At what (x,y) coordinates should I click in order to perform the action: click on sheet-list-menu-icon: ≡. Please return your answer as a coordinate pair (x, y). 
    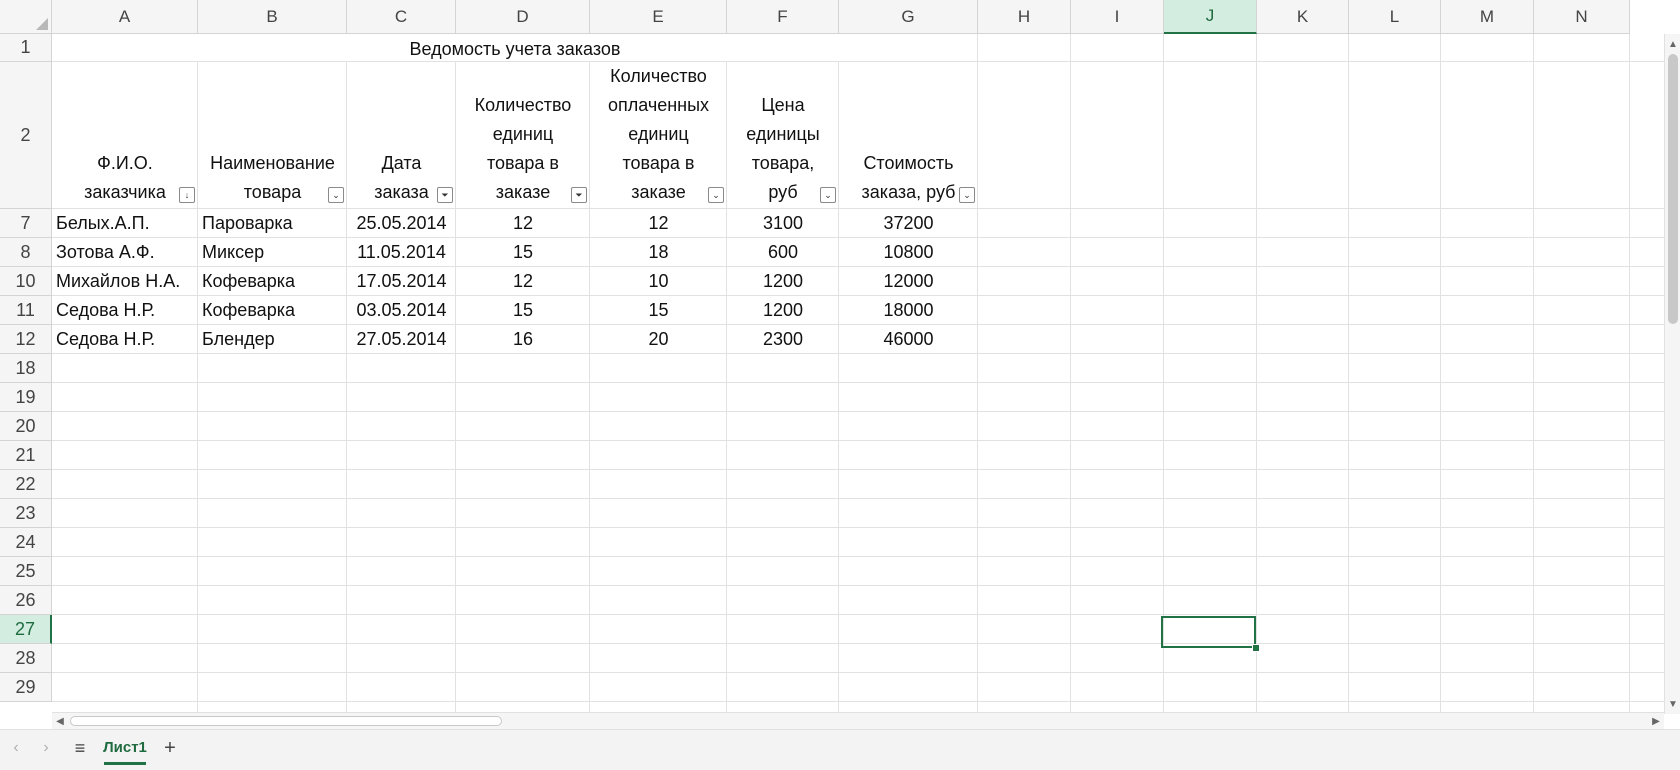
    Looking at the image, I should click on (80, 748).